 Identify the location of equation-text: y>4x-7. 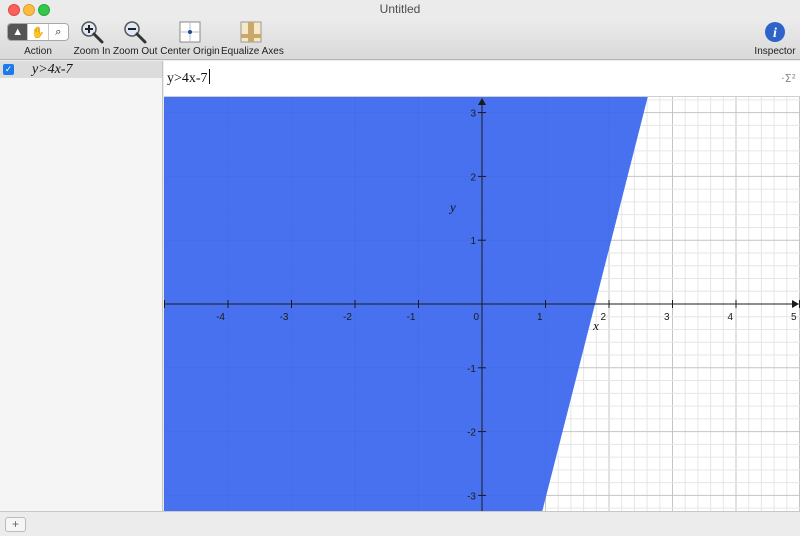
(52, 69).